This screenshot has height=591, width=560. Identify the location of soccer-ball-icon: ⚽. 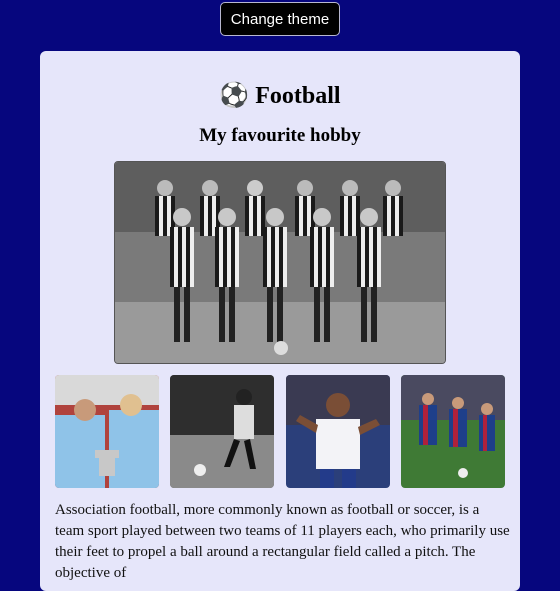
(234, 96).